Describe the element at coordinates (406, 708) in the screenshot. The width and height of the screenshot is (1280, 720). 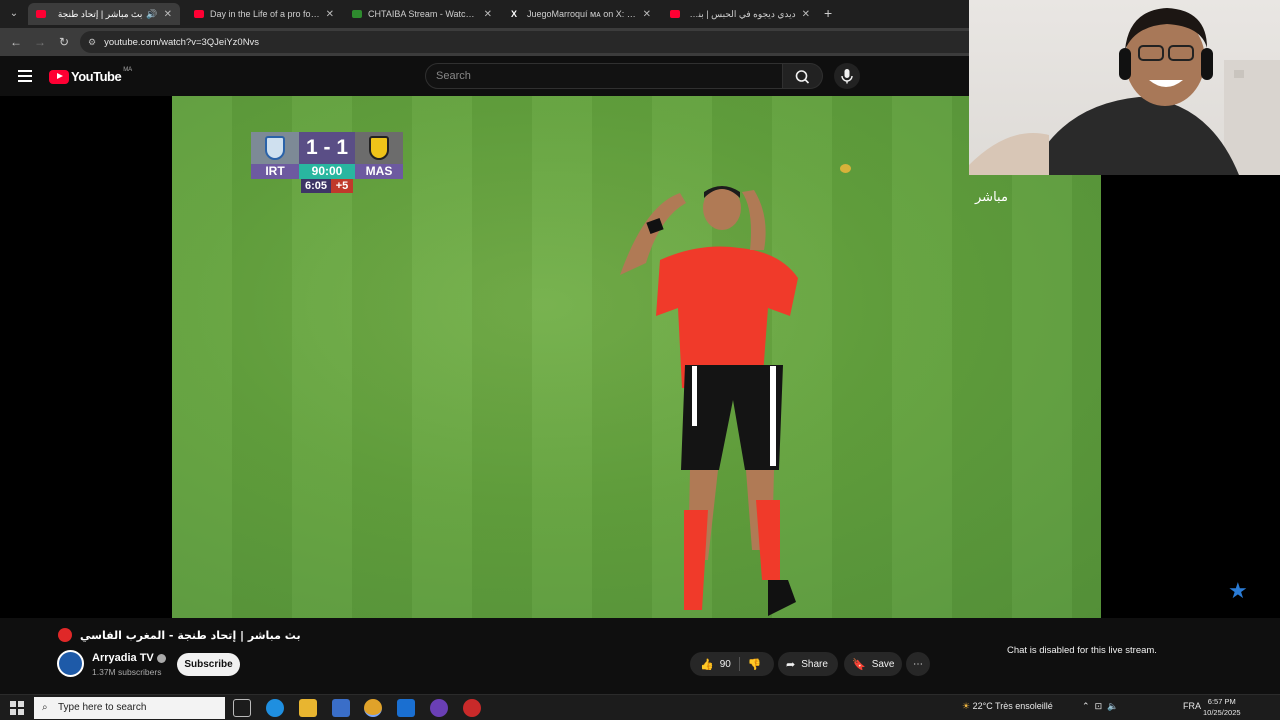
I see `outlook-icon` at that location.